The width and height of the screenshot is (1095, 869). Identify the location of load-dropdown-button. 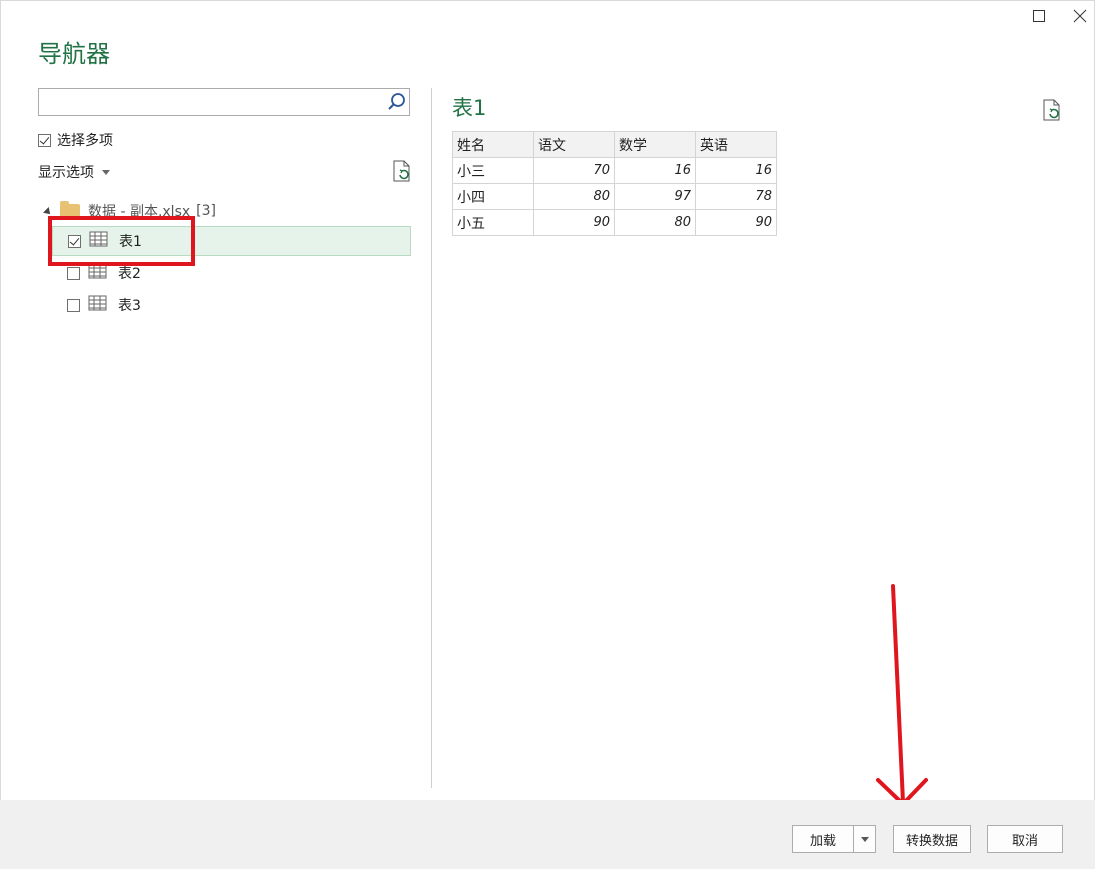
(864, 839).